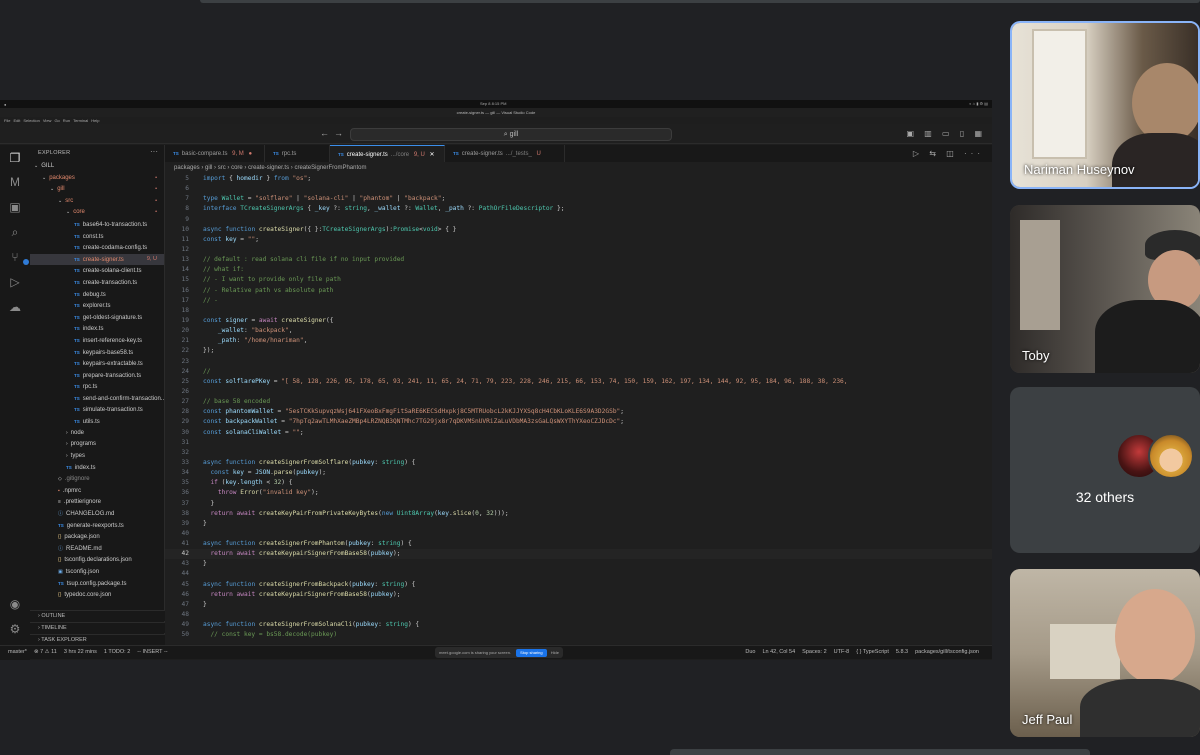 The width and height of the screenshot is (1200, 755). I want to click on file-item: TS index.ts, so click(97, 329).